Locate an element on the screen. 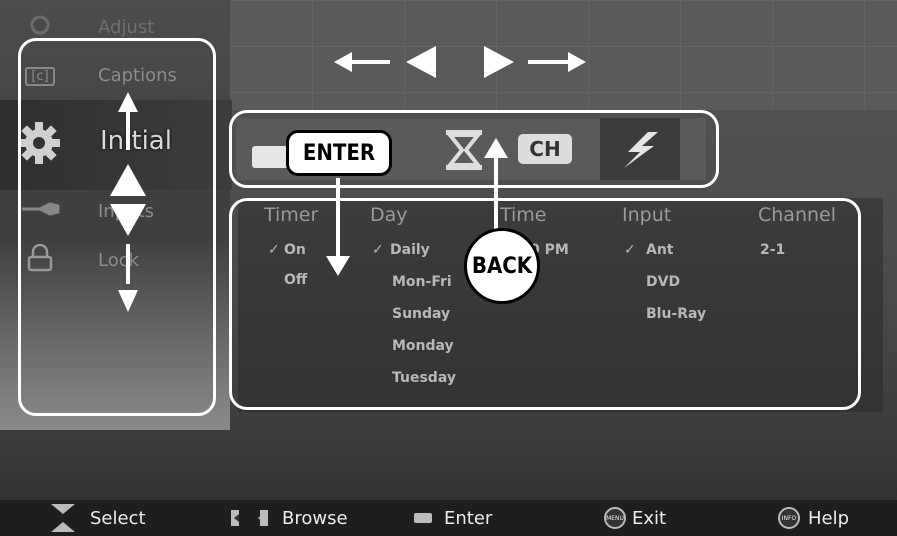  enter-badge: ENTER is located at coordinates (339, 153).